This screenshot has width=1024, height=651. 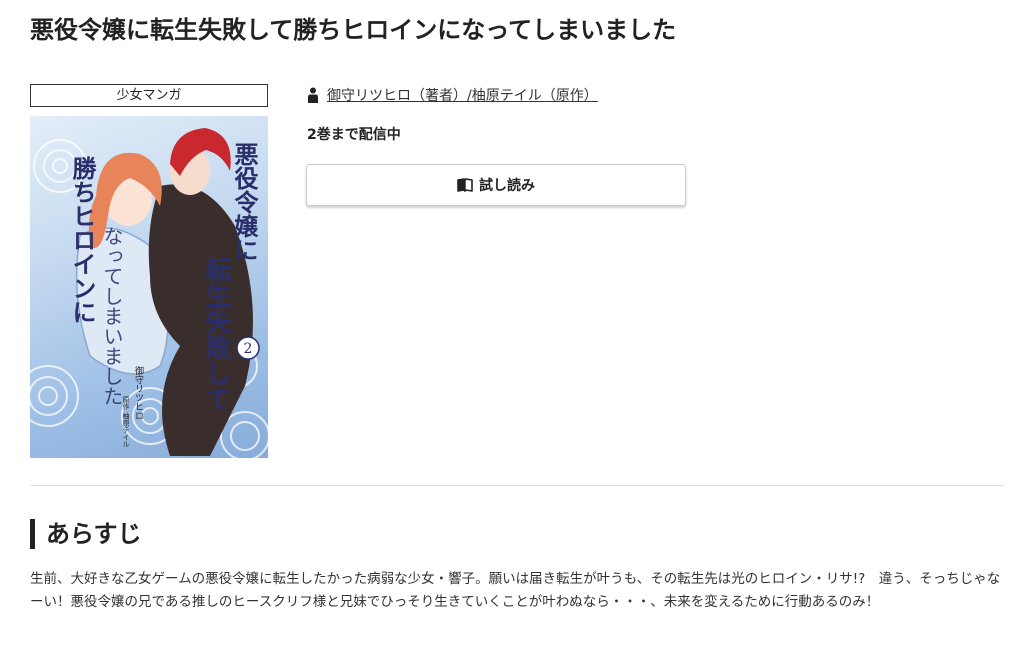 I want to click on genre-tag: 少女マンガ, so click(x=149, y=95).